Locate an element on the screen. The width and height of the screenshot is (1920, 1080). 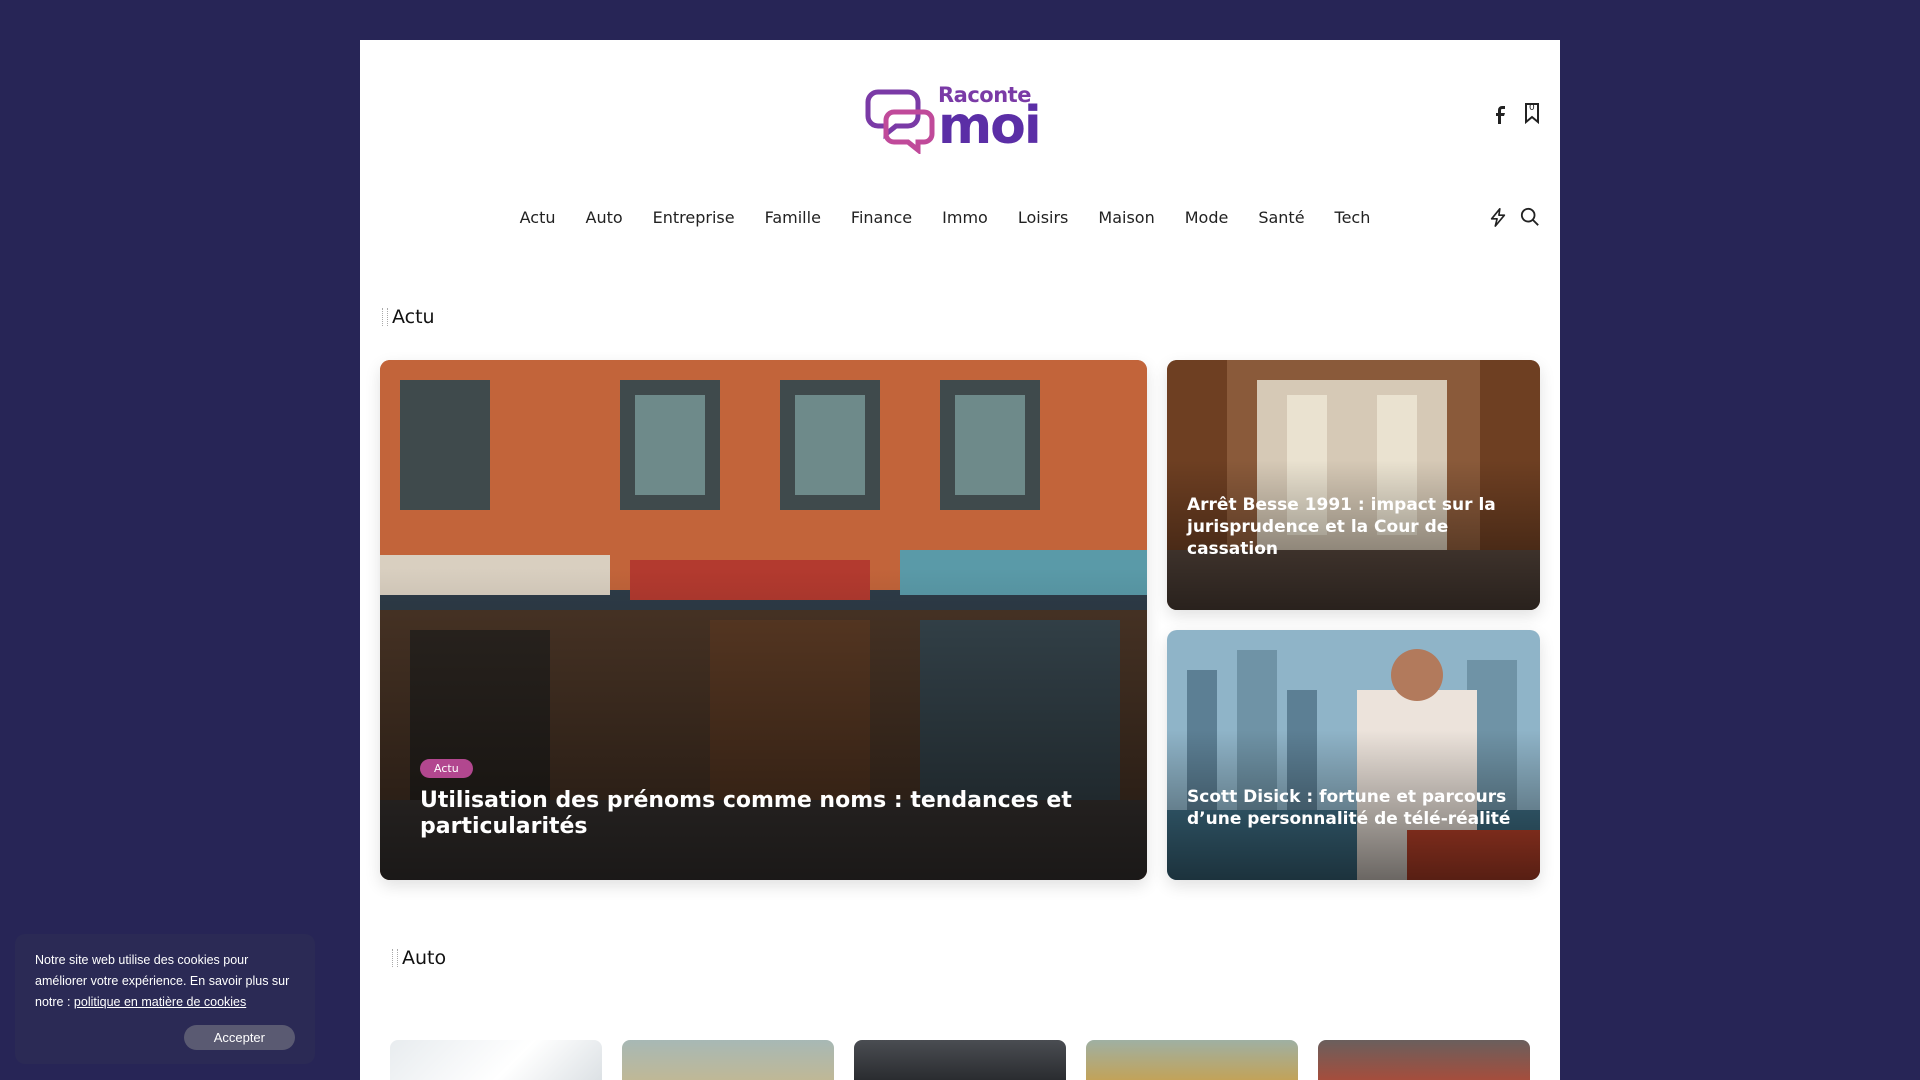
flash-icon is located at coordinates (1498, 217).